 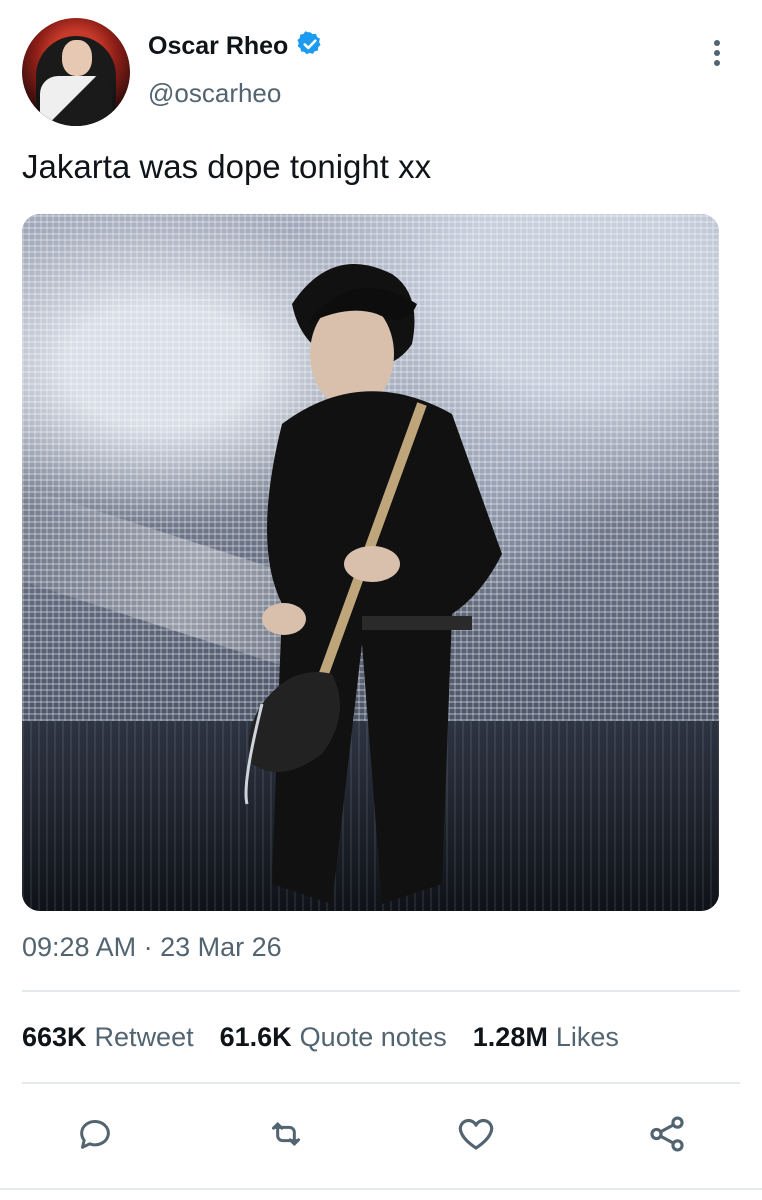 What do you see at coordinates (286, 1134) in the screenshot?
I see `retweet-icon` at bounding box center [286, 1134].